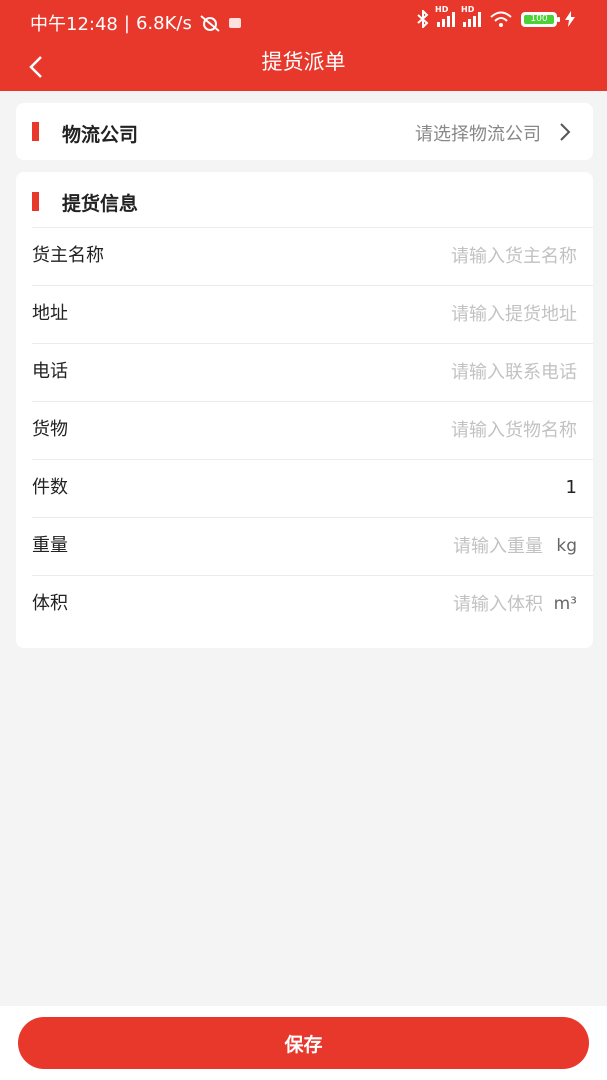 The height and width of the screenshot is (1080, 607). Describe the element at coordinates (565, 604) in the screenshot. I see `volume-unit: m³` at that location.